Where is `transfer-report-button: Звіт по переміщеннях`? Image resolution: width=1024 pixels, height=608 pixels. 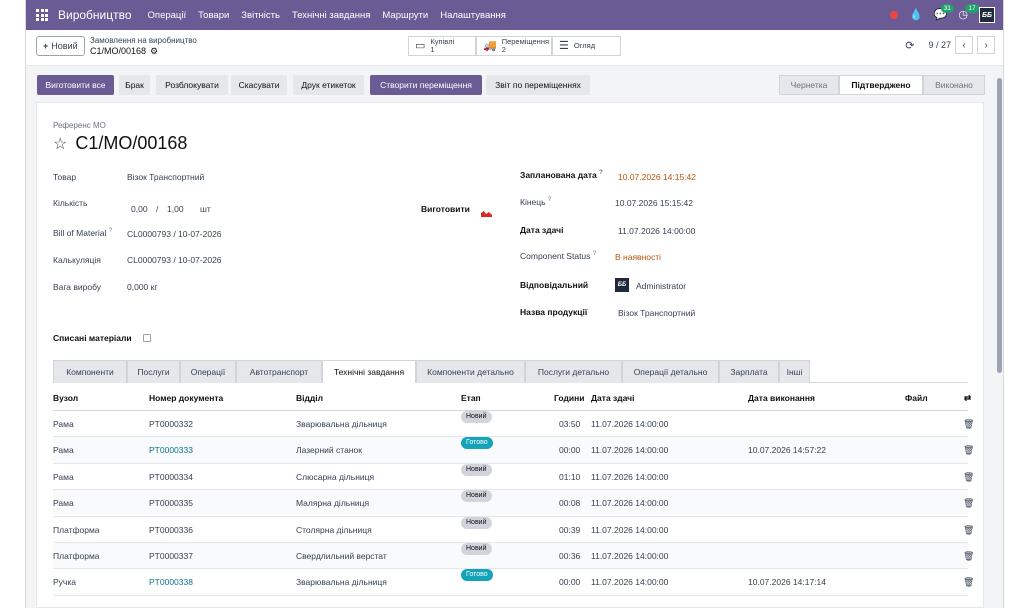 transfer-report-button: Звіт по переміщеннях is located at coordinates (538, 85).